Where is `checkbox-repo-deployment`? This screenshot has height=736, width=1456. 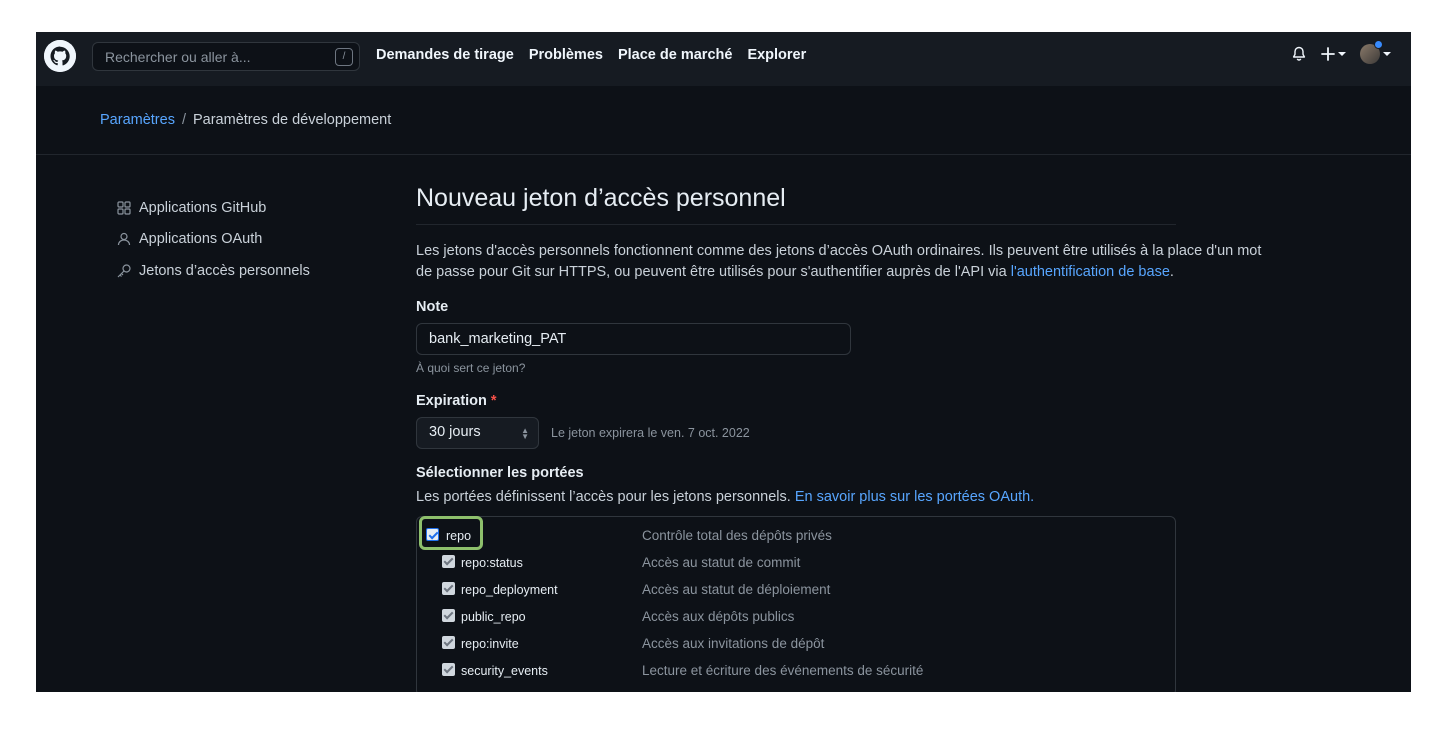
checkbox-repo-deployment is located at coordinates (448, 588).